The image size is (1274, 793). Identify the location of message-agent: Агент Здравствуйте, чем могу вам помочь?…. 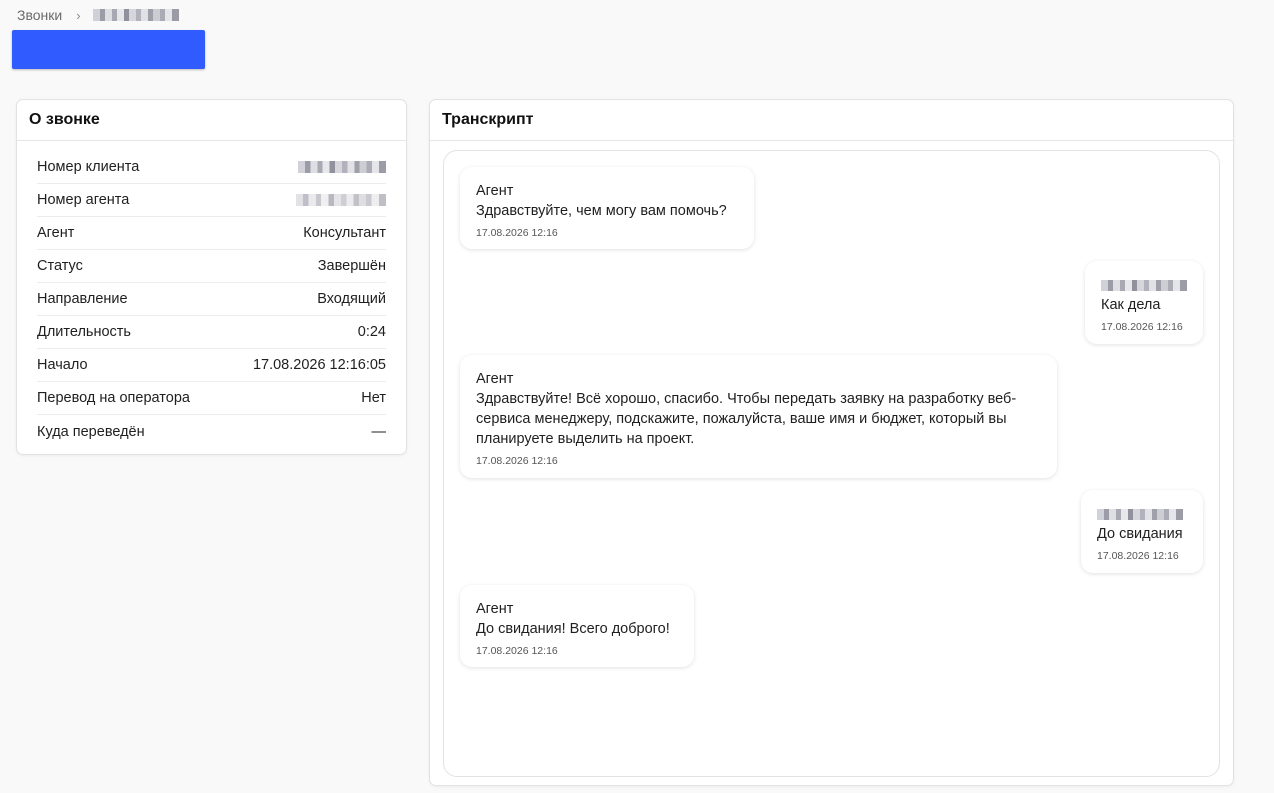
(607, 208).